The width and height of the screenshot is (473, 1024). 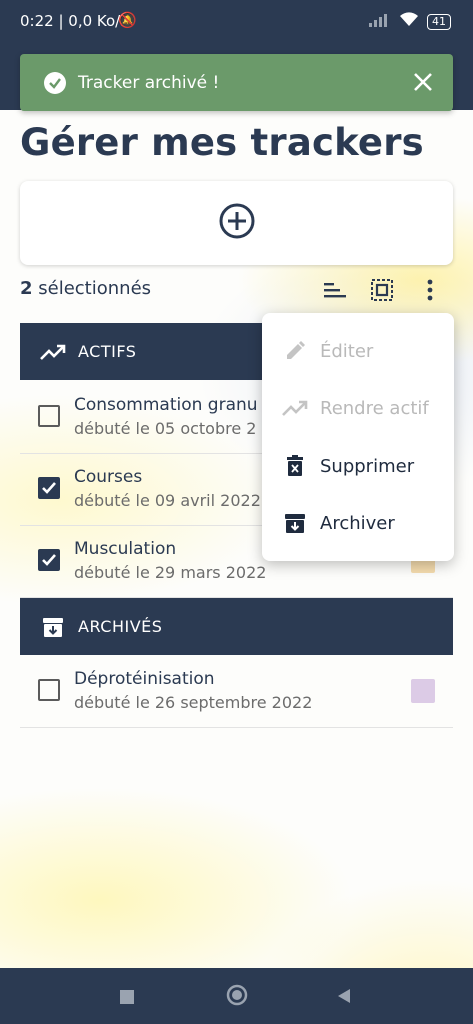 I want to click on menu-label-archive: Archiver, so click(x=357, y=523).